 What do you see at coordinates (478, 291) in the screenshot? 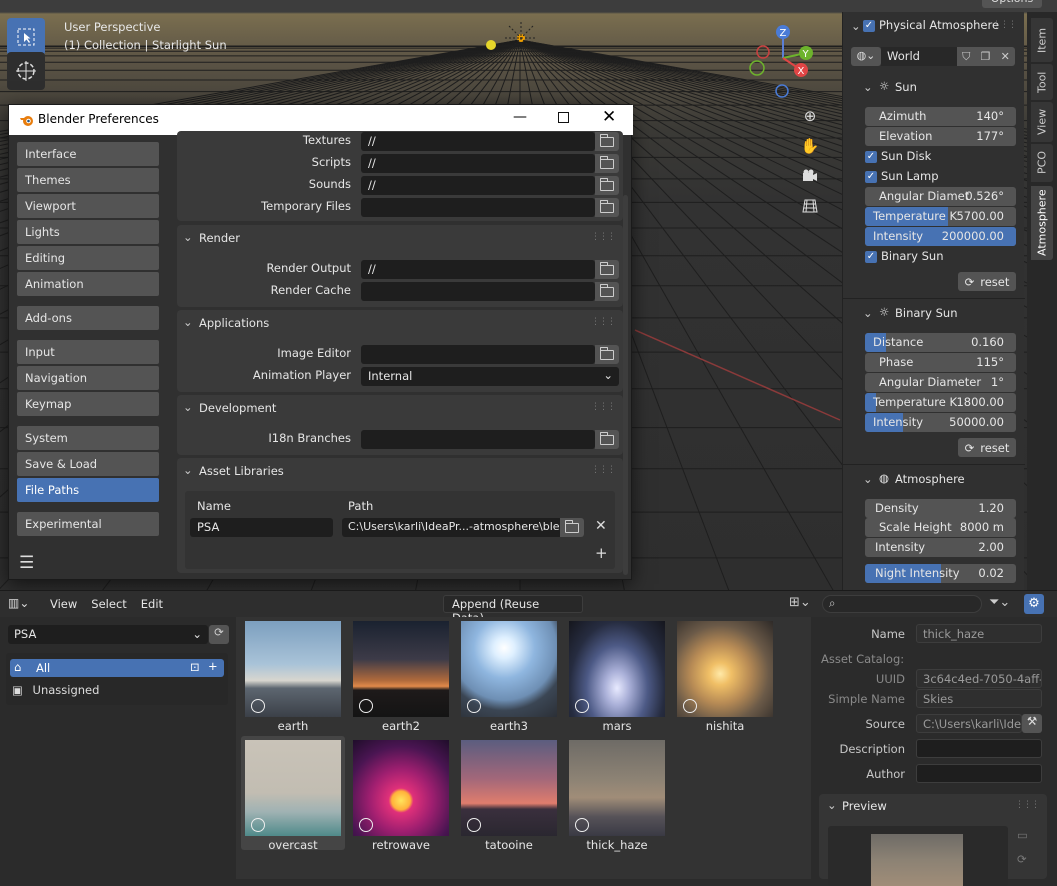
I see `render-cache-field` at bounding box center [478, 291].